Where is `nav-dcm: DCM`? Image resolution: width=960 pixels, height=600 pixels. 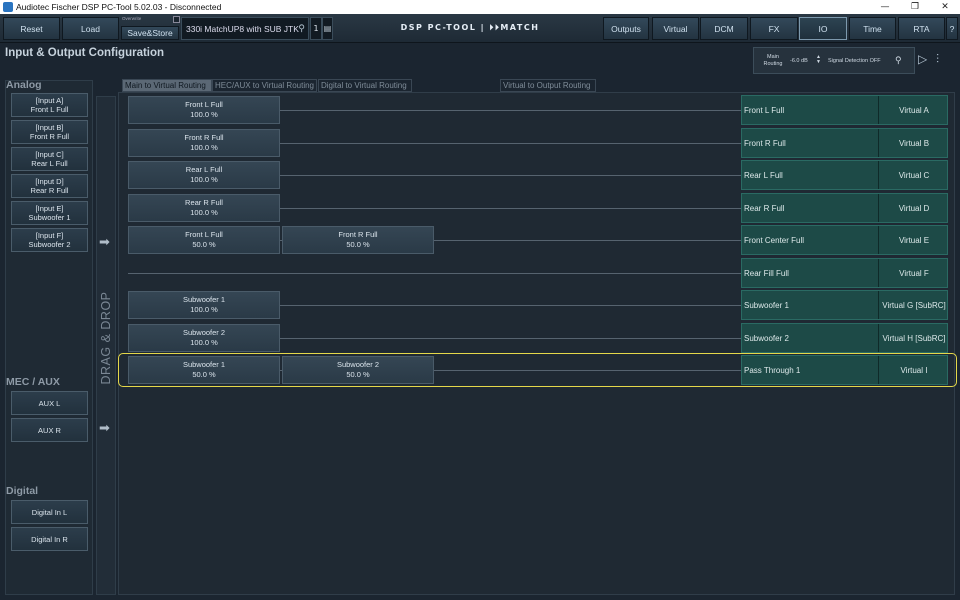 nav-dcm: DCM is located at coordinates (724, 28).